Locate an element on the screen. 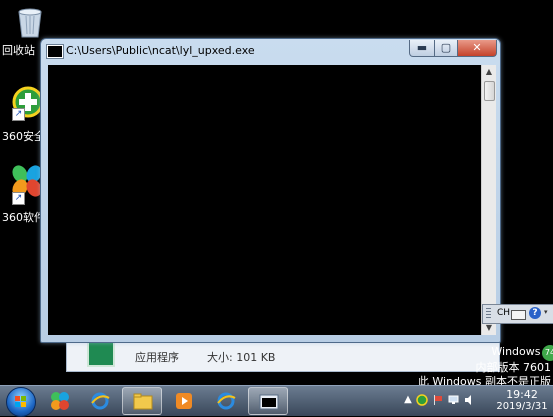 The image size is (553, 417). media-player-icon is located at coordinates (184, 401).